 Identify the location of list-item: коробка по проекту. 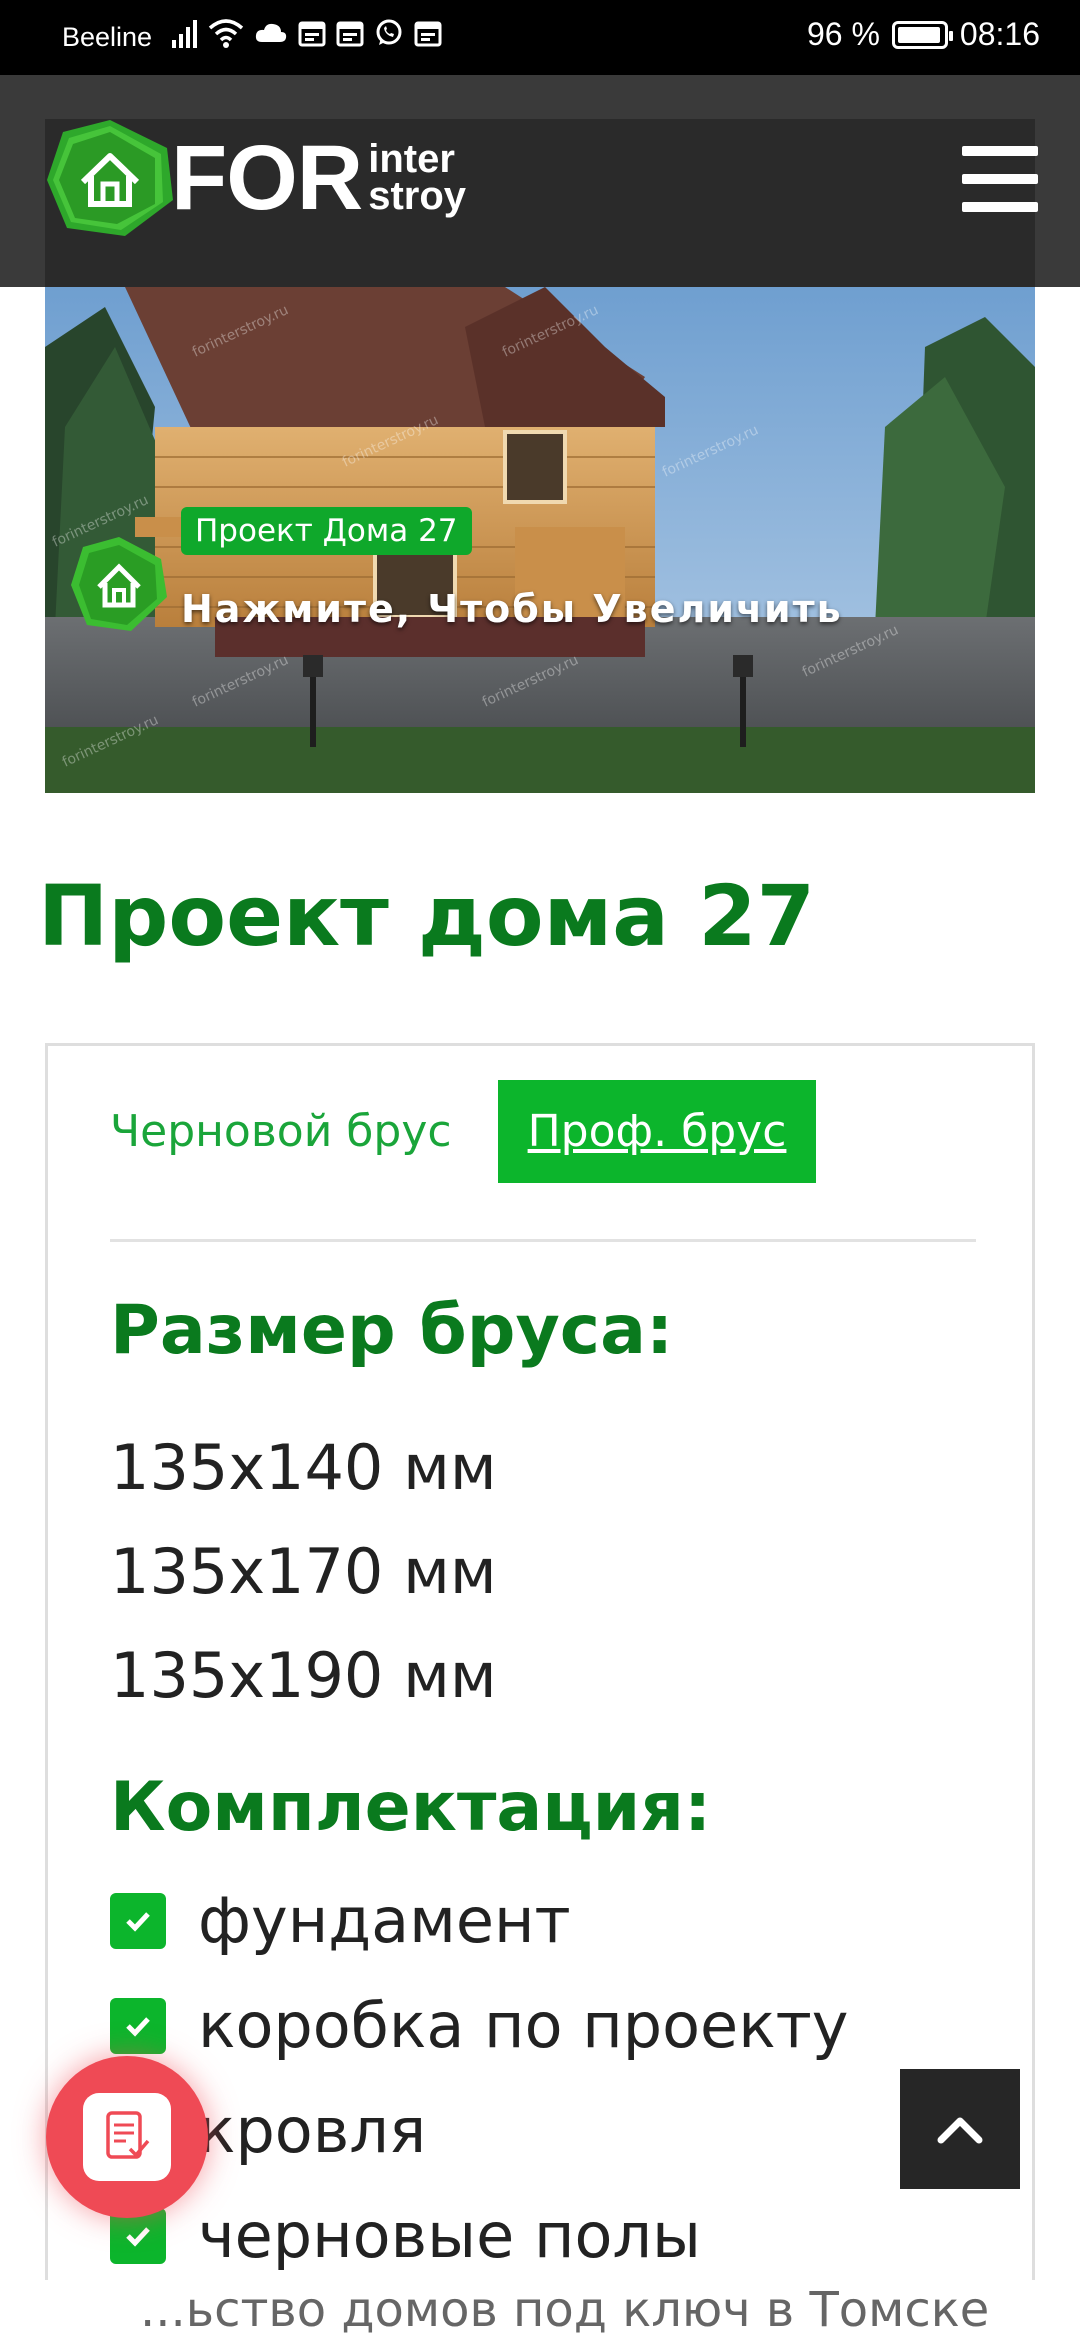
(479, 2025).